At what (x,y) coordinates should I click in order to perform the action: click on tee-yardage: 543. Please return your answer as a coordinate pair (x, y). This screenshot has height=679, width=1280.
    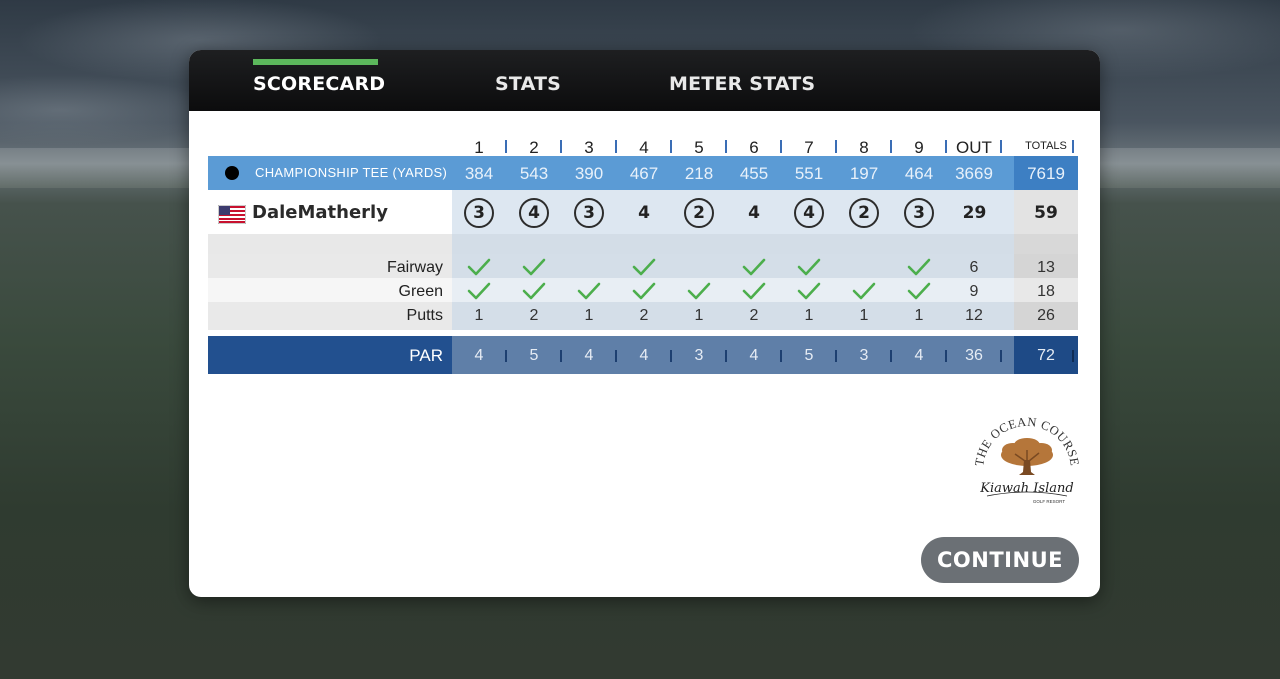
    Looking at the image, I should click on (534, 173).